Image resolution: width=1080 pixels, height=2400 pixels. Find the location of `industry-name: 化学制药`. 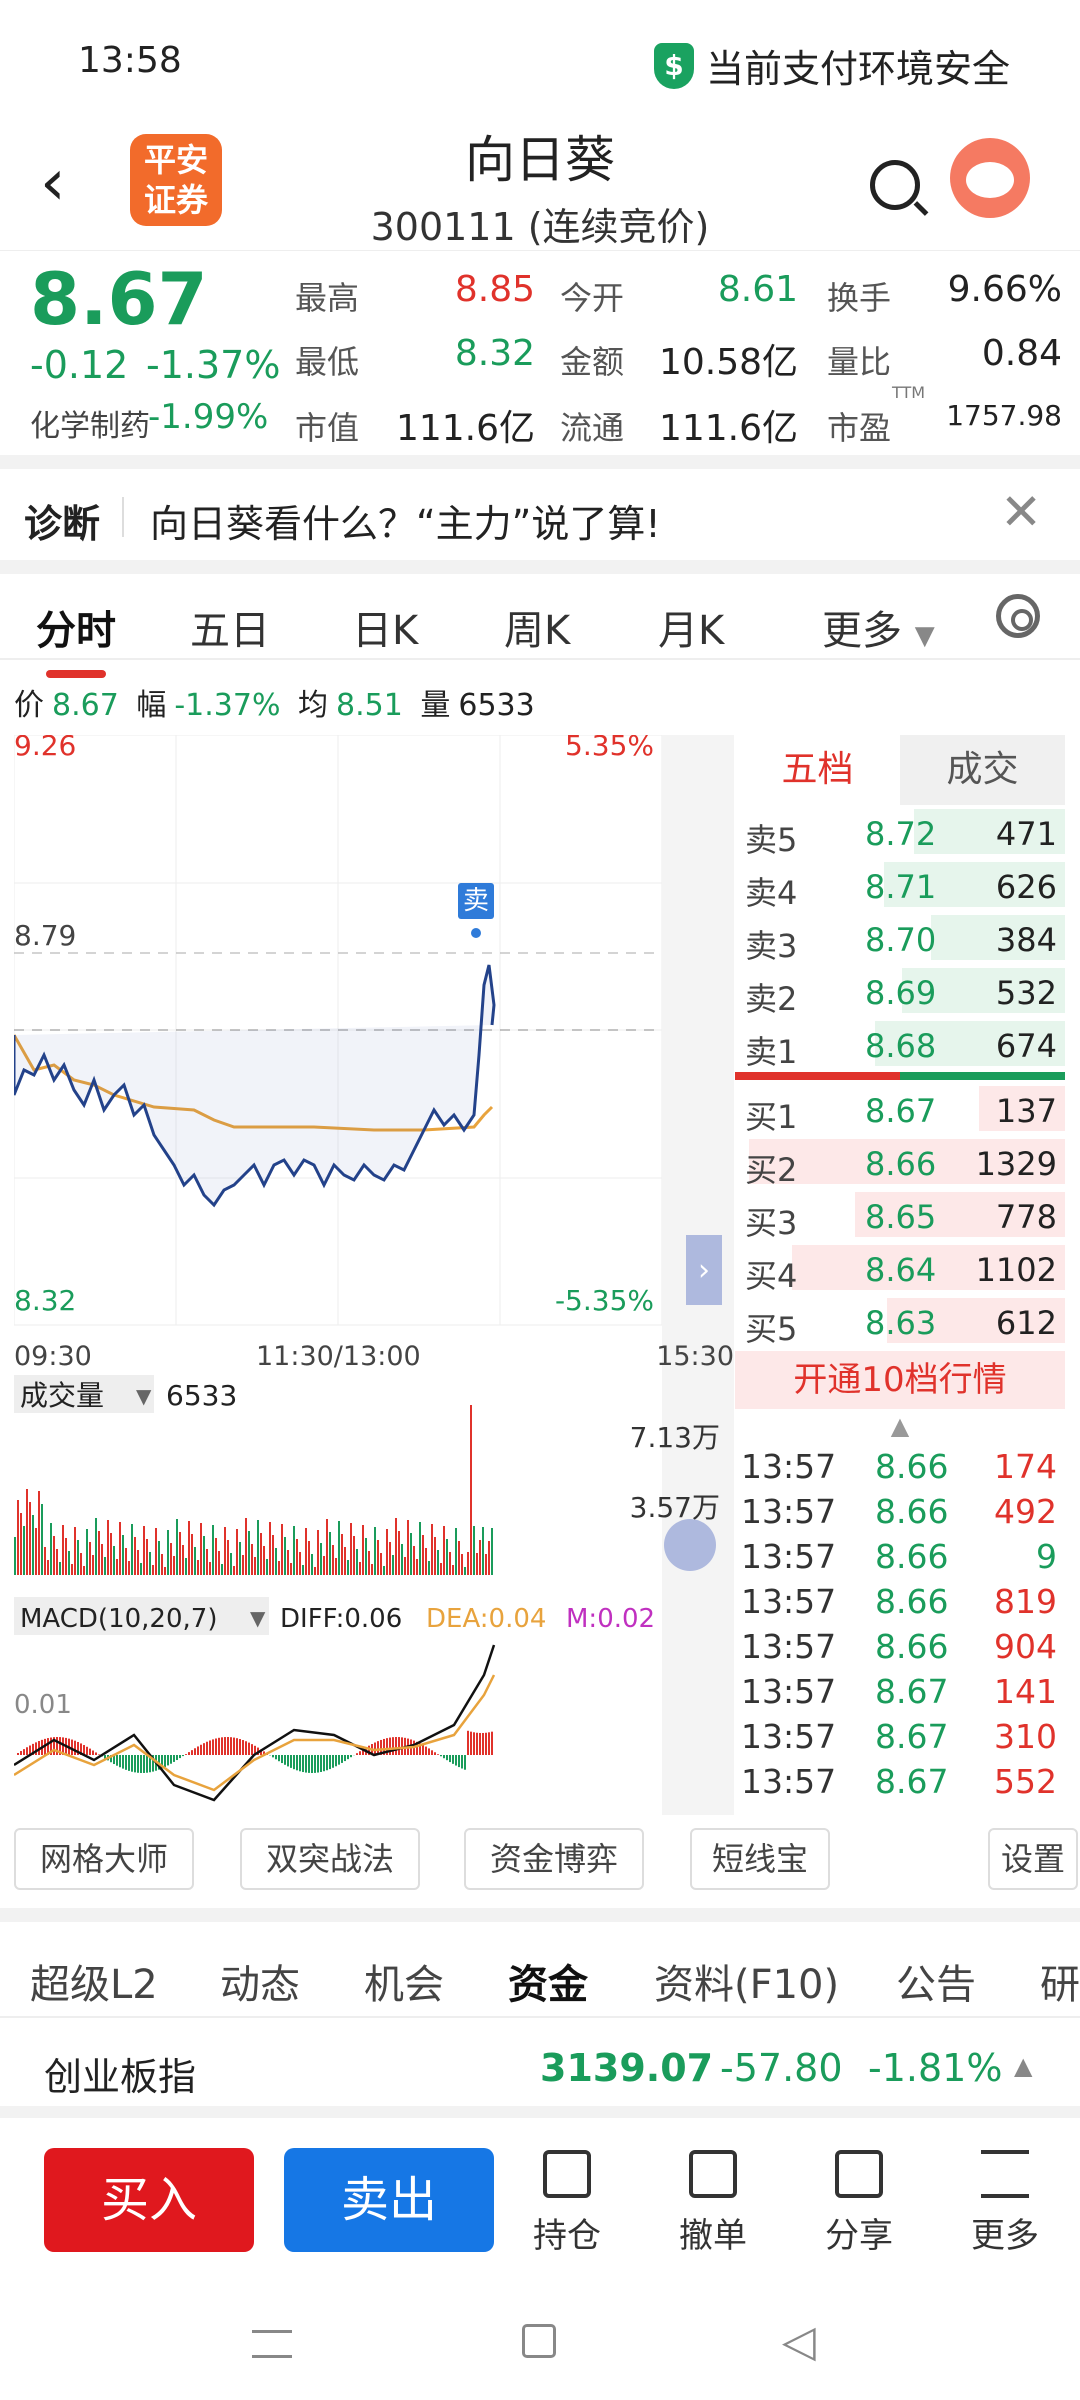

industry-name: 化学制药 is located at coordinates (90, 423).